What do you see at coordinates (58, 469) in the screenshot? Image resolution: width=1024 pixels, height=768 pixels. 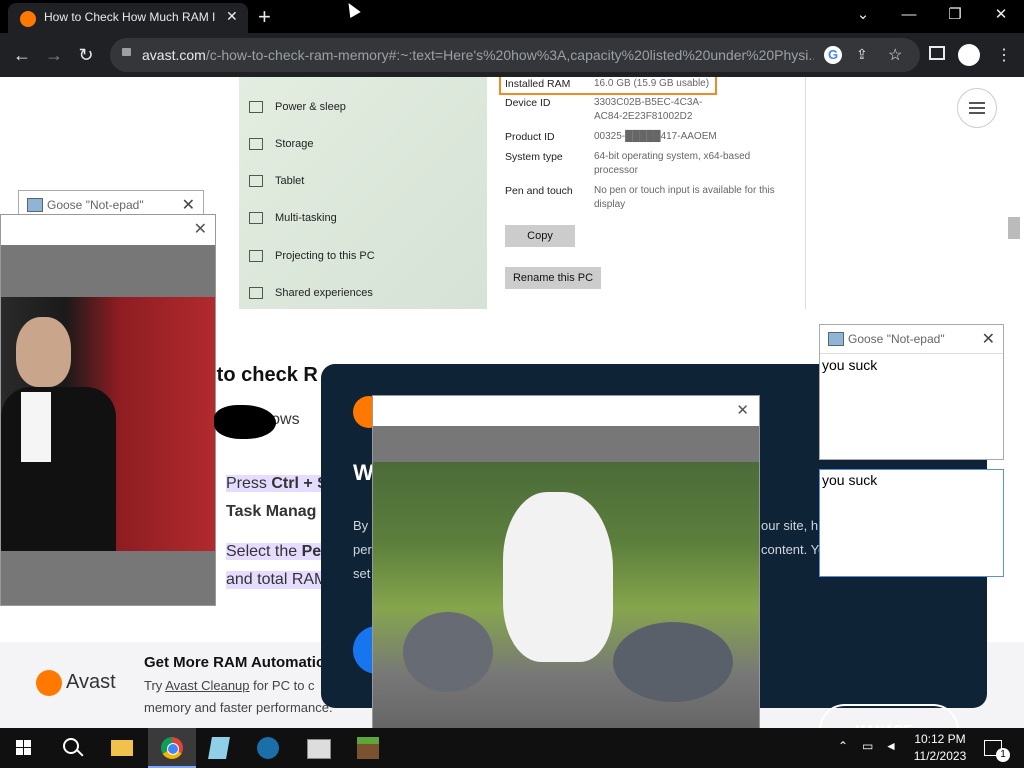 I see `photo-suit` at bounding box center [58, 469].